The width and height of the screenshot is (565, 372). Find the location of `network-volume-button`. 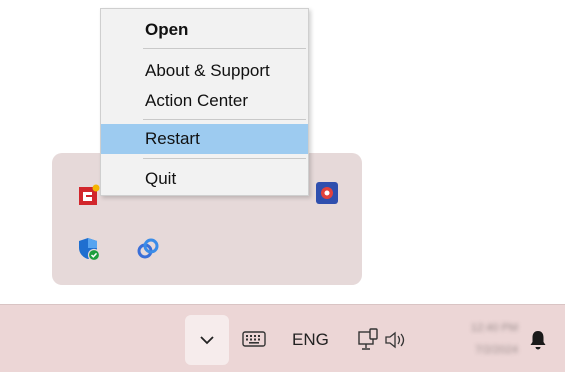

network-volume-button is located at coordinates (383, 340).